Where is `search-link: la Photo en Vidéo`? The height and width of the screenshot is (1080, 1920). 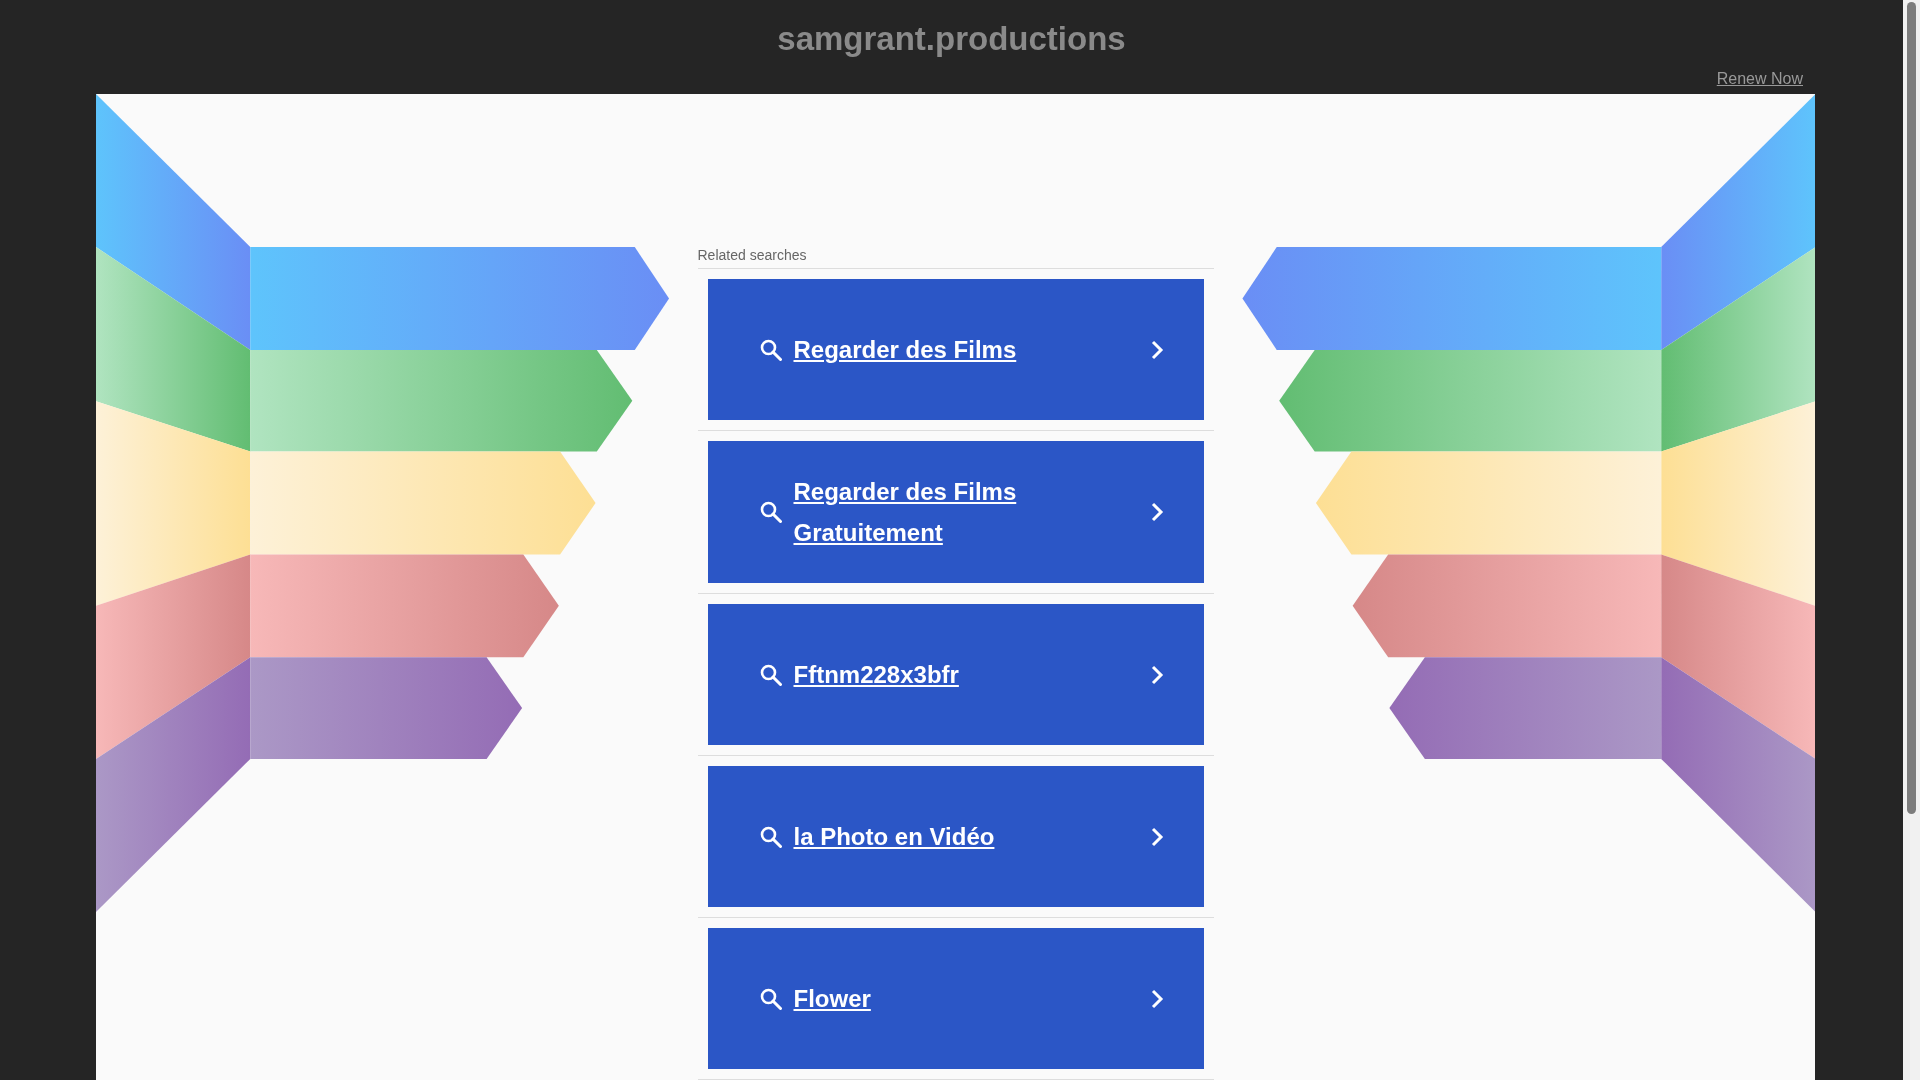
search-link: la Photo en Vidéo is located at coordinates (955, 836).